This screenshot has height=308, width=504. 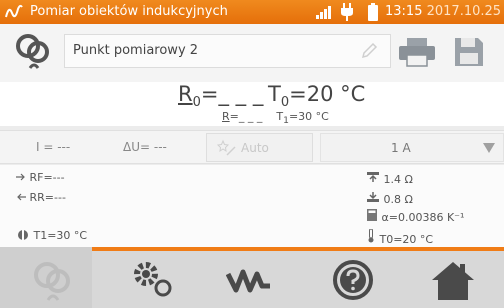 I want to click on waveform-icon, so click(x=249, y=280).